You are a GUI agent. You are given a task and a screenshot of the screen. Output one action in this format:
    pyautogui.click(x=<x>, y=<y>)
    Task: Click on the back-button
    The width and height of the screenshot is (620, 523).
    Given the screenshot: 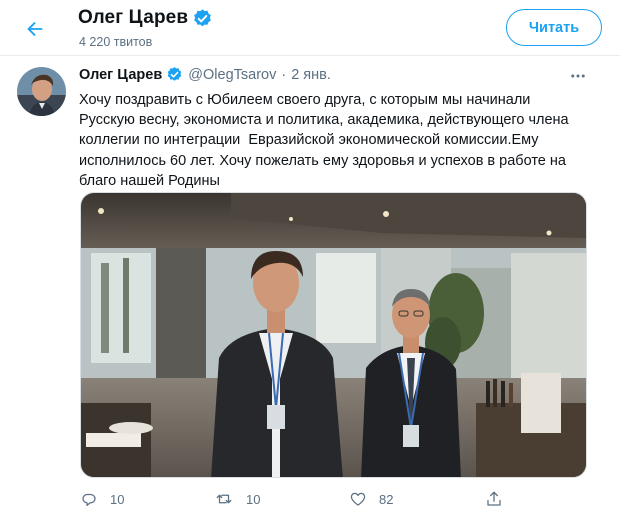 What is the action you would take?
    pyautogui.click(x=35, y=29)
    